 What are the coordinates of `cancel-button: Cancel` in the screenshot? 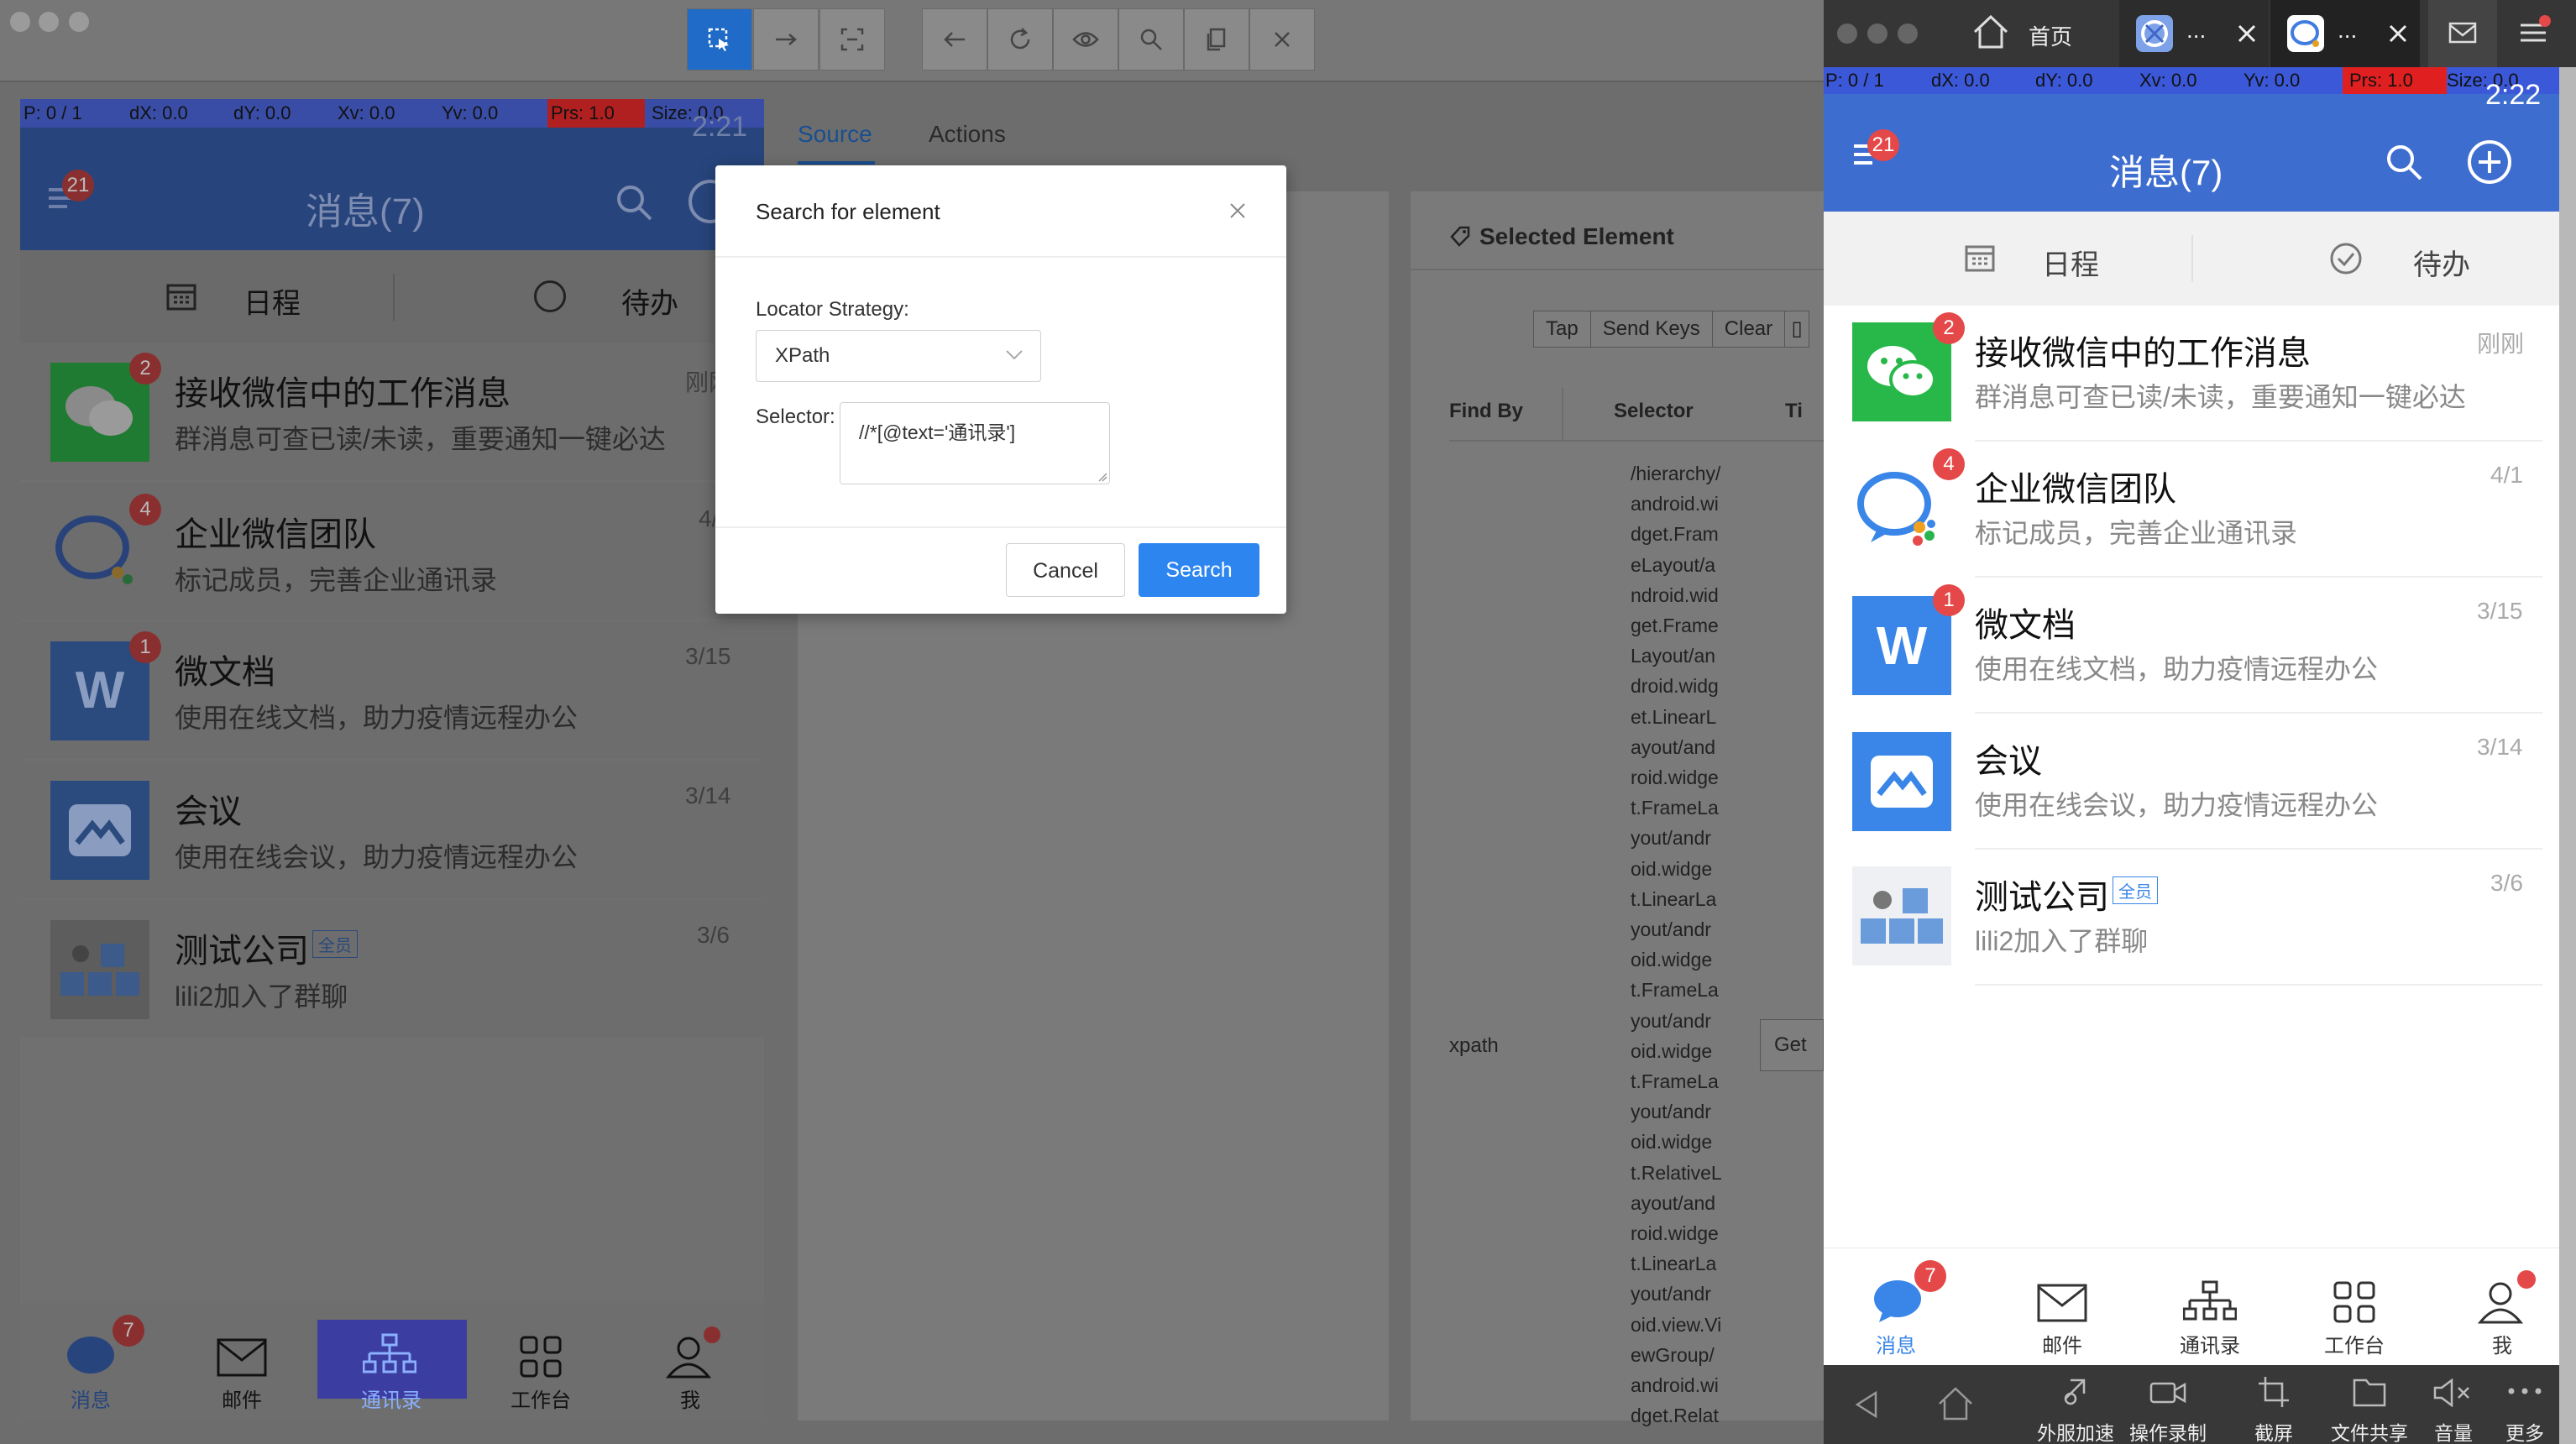 It's located at (1065, 570).